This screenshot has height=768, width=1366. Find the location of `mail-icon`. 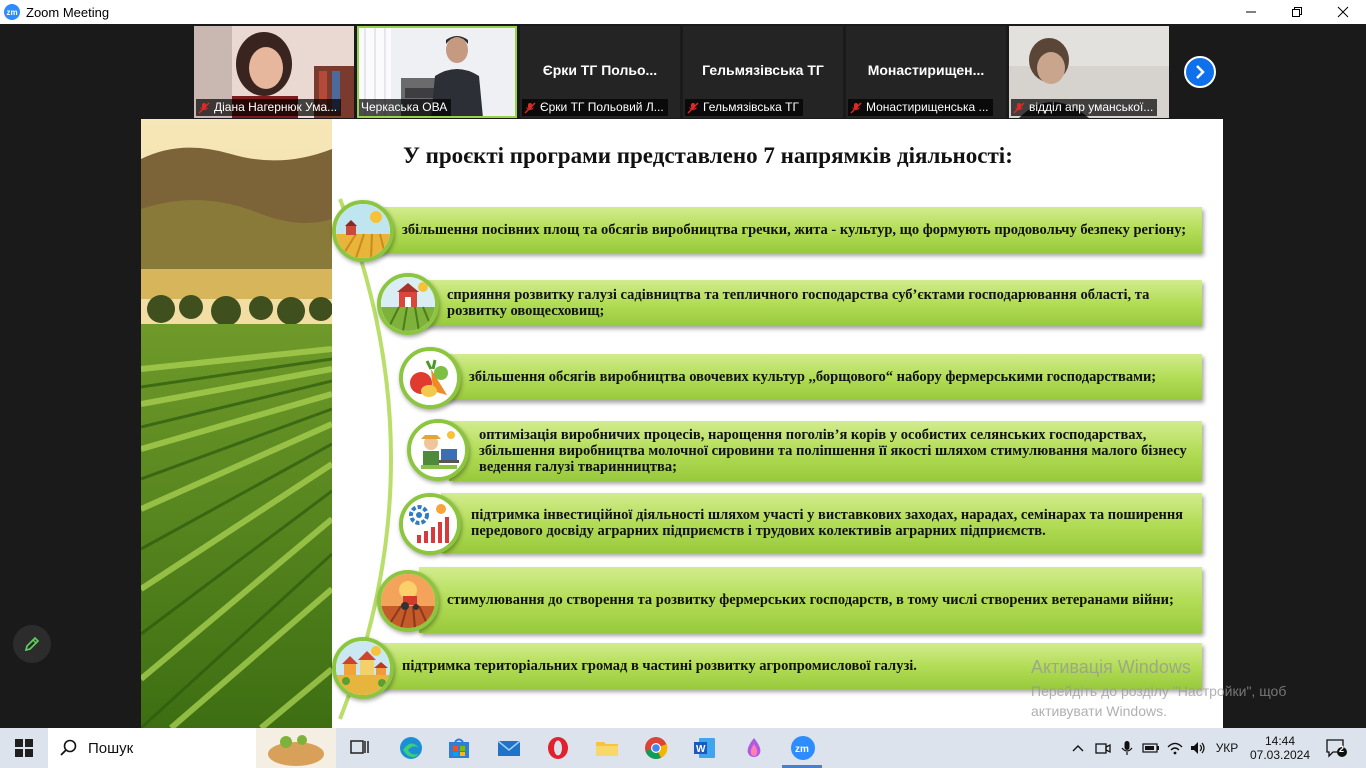

mail-icon is located at coordinates (509, 748).